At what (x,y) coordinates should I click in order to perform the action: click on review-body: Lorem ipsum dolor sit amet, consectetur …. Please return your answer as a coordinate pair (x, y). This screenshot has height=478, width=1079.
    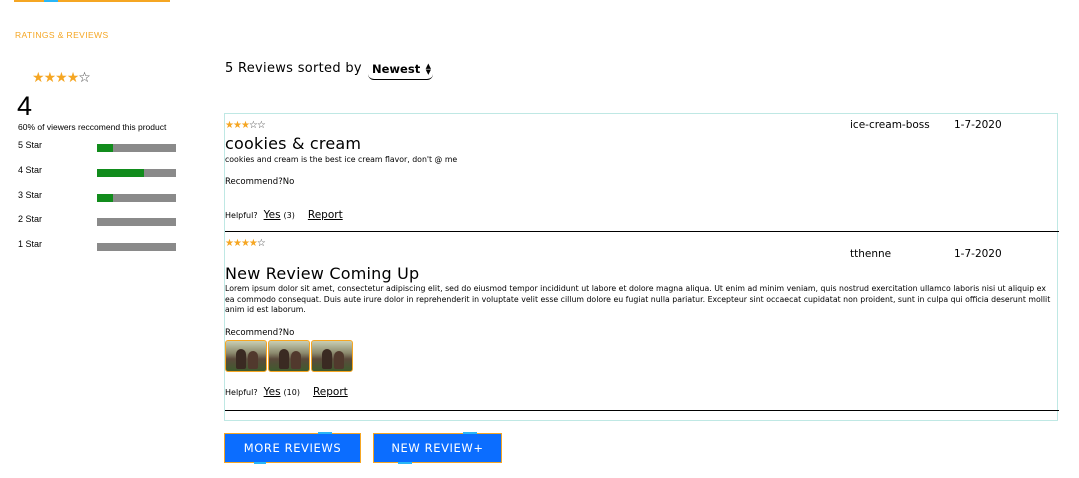
    Looking at the image, I should click on (638, 299).